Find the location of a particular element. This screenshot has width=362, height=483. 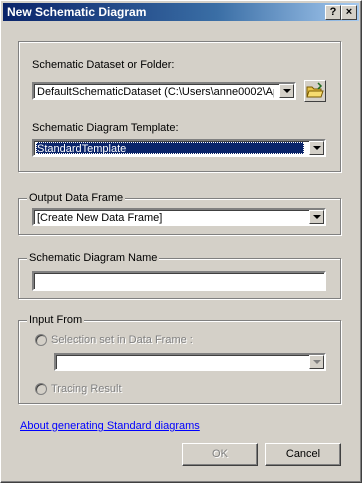

template-combo: StandardTemplate is located at coordinates (179, 148).